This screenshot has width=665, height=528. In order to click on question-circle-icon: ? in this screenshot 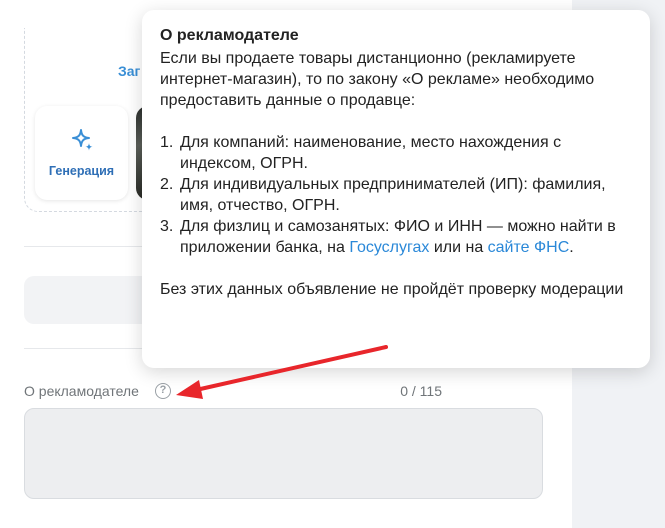, I will do `click(163, 391)`.